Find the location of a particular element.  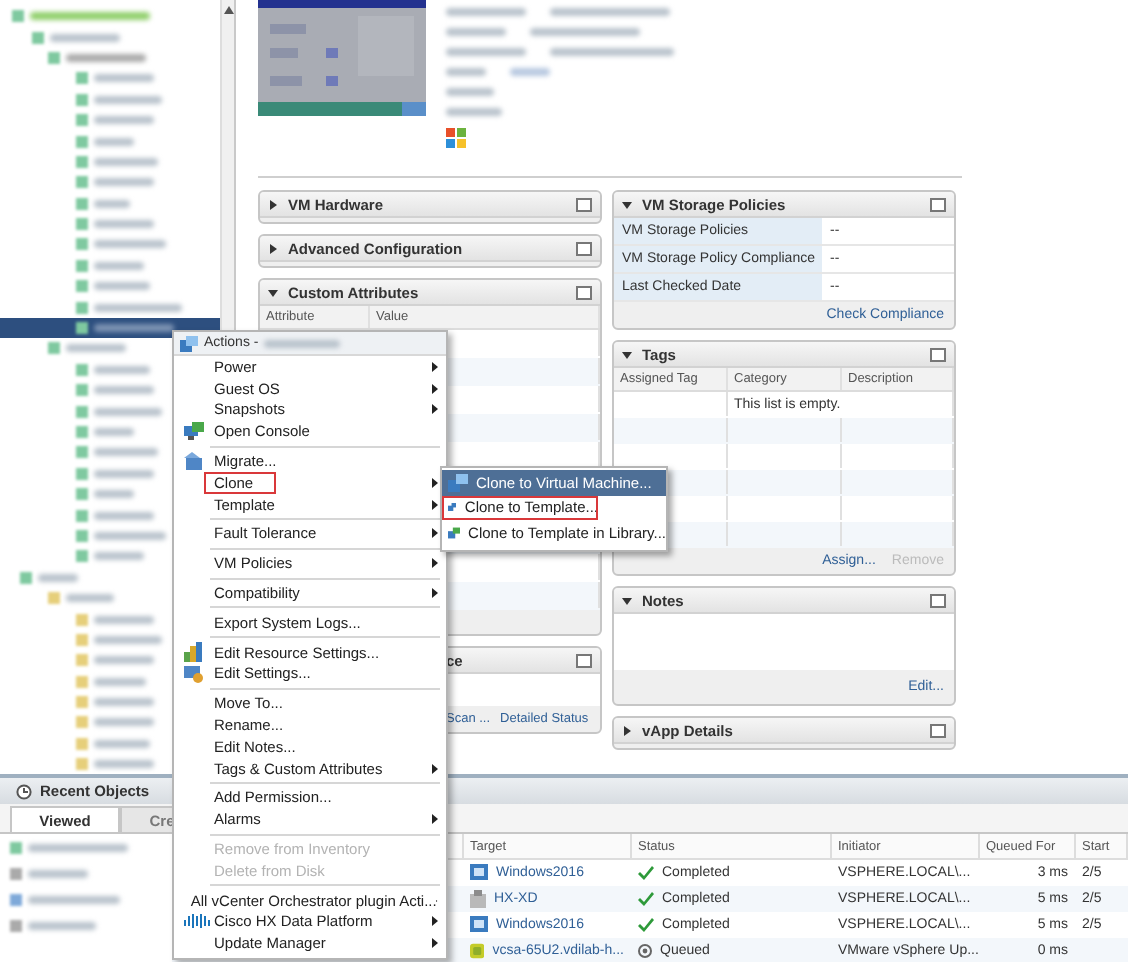

host-icon is located at coordinates (478, 898).